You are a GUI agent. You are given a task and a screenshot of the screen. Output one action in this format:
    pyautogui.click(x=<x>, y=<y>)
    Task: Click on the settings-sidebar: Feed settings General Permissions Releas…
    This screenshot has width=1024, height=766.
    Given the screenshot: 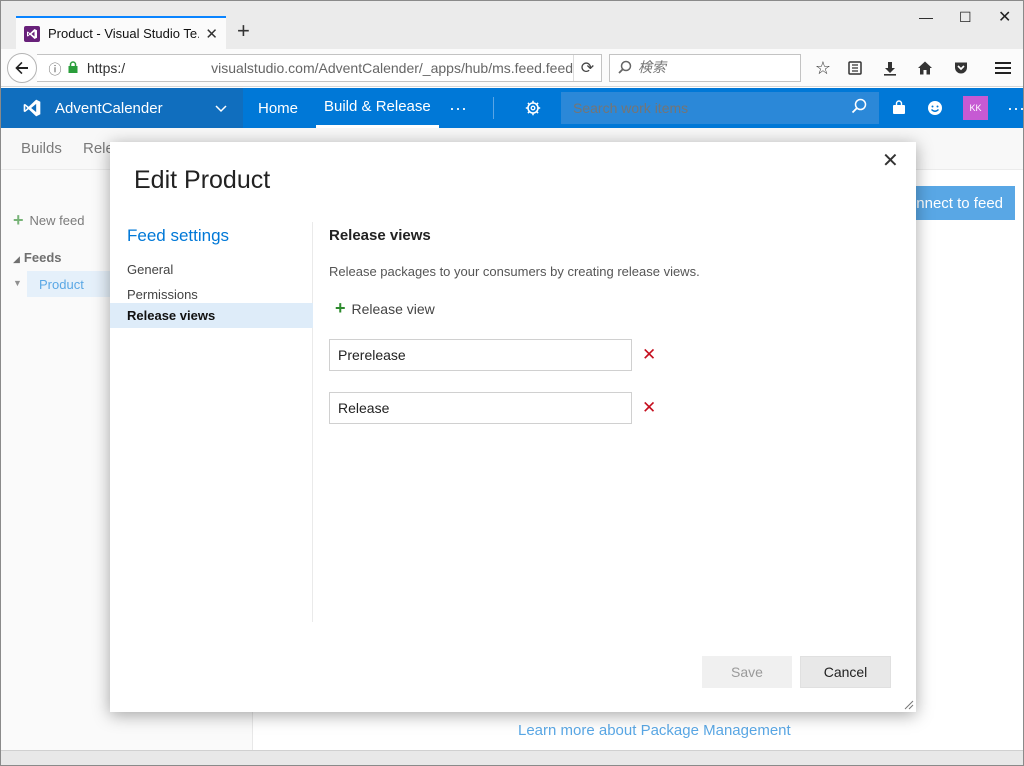 What is the action you would take?
    pyautogui.click(x=211, y=422)
    